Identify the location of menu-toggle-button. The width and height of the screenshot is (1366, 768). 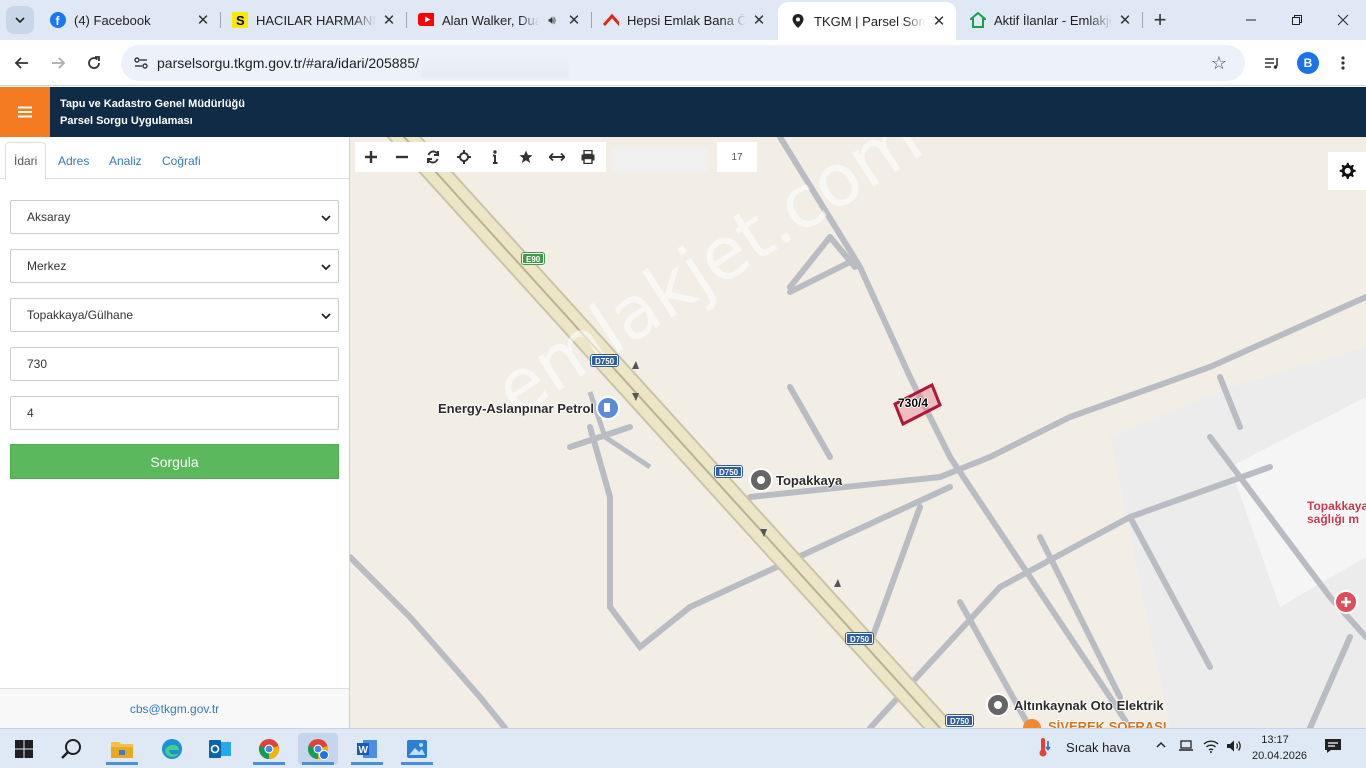
(25, 112).